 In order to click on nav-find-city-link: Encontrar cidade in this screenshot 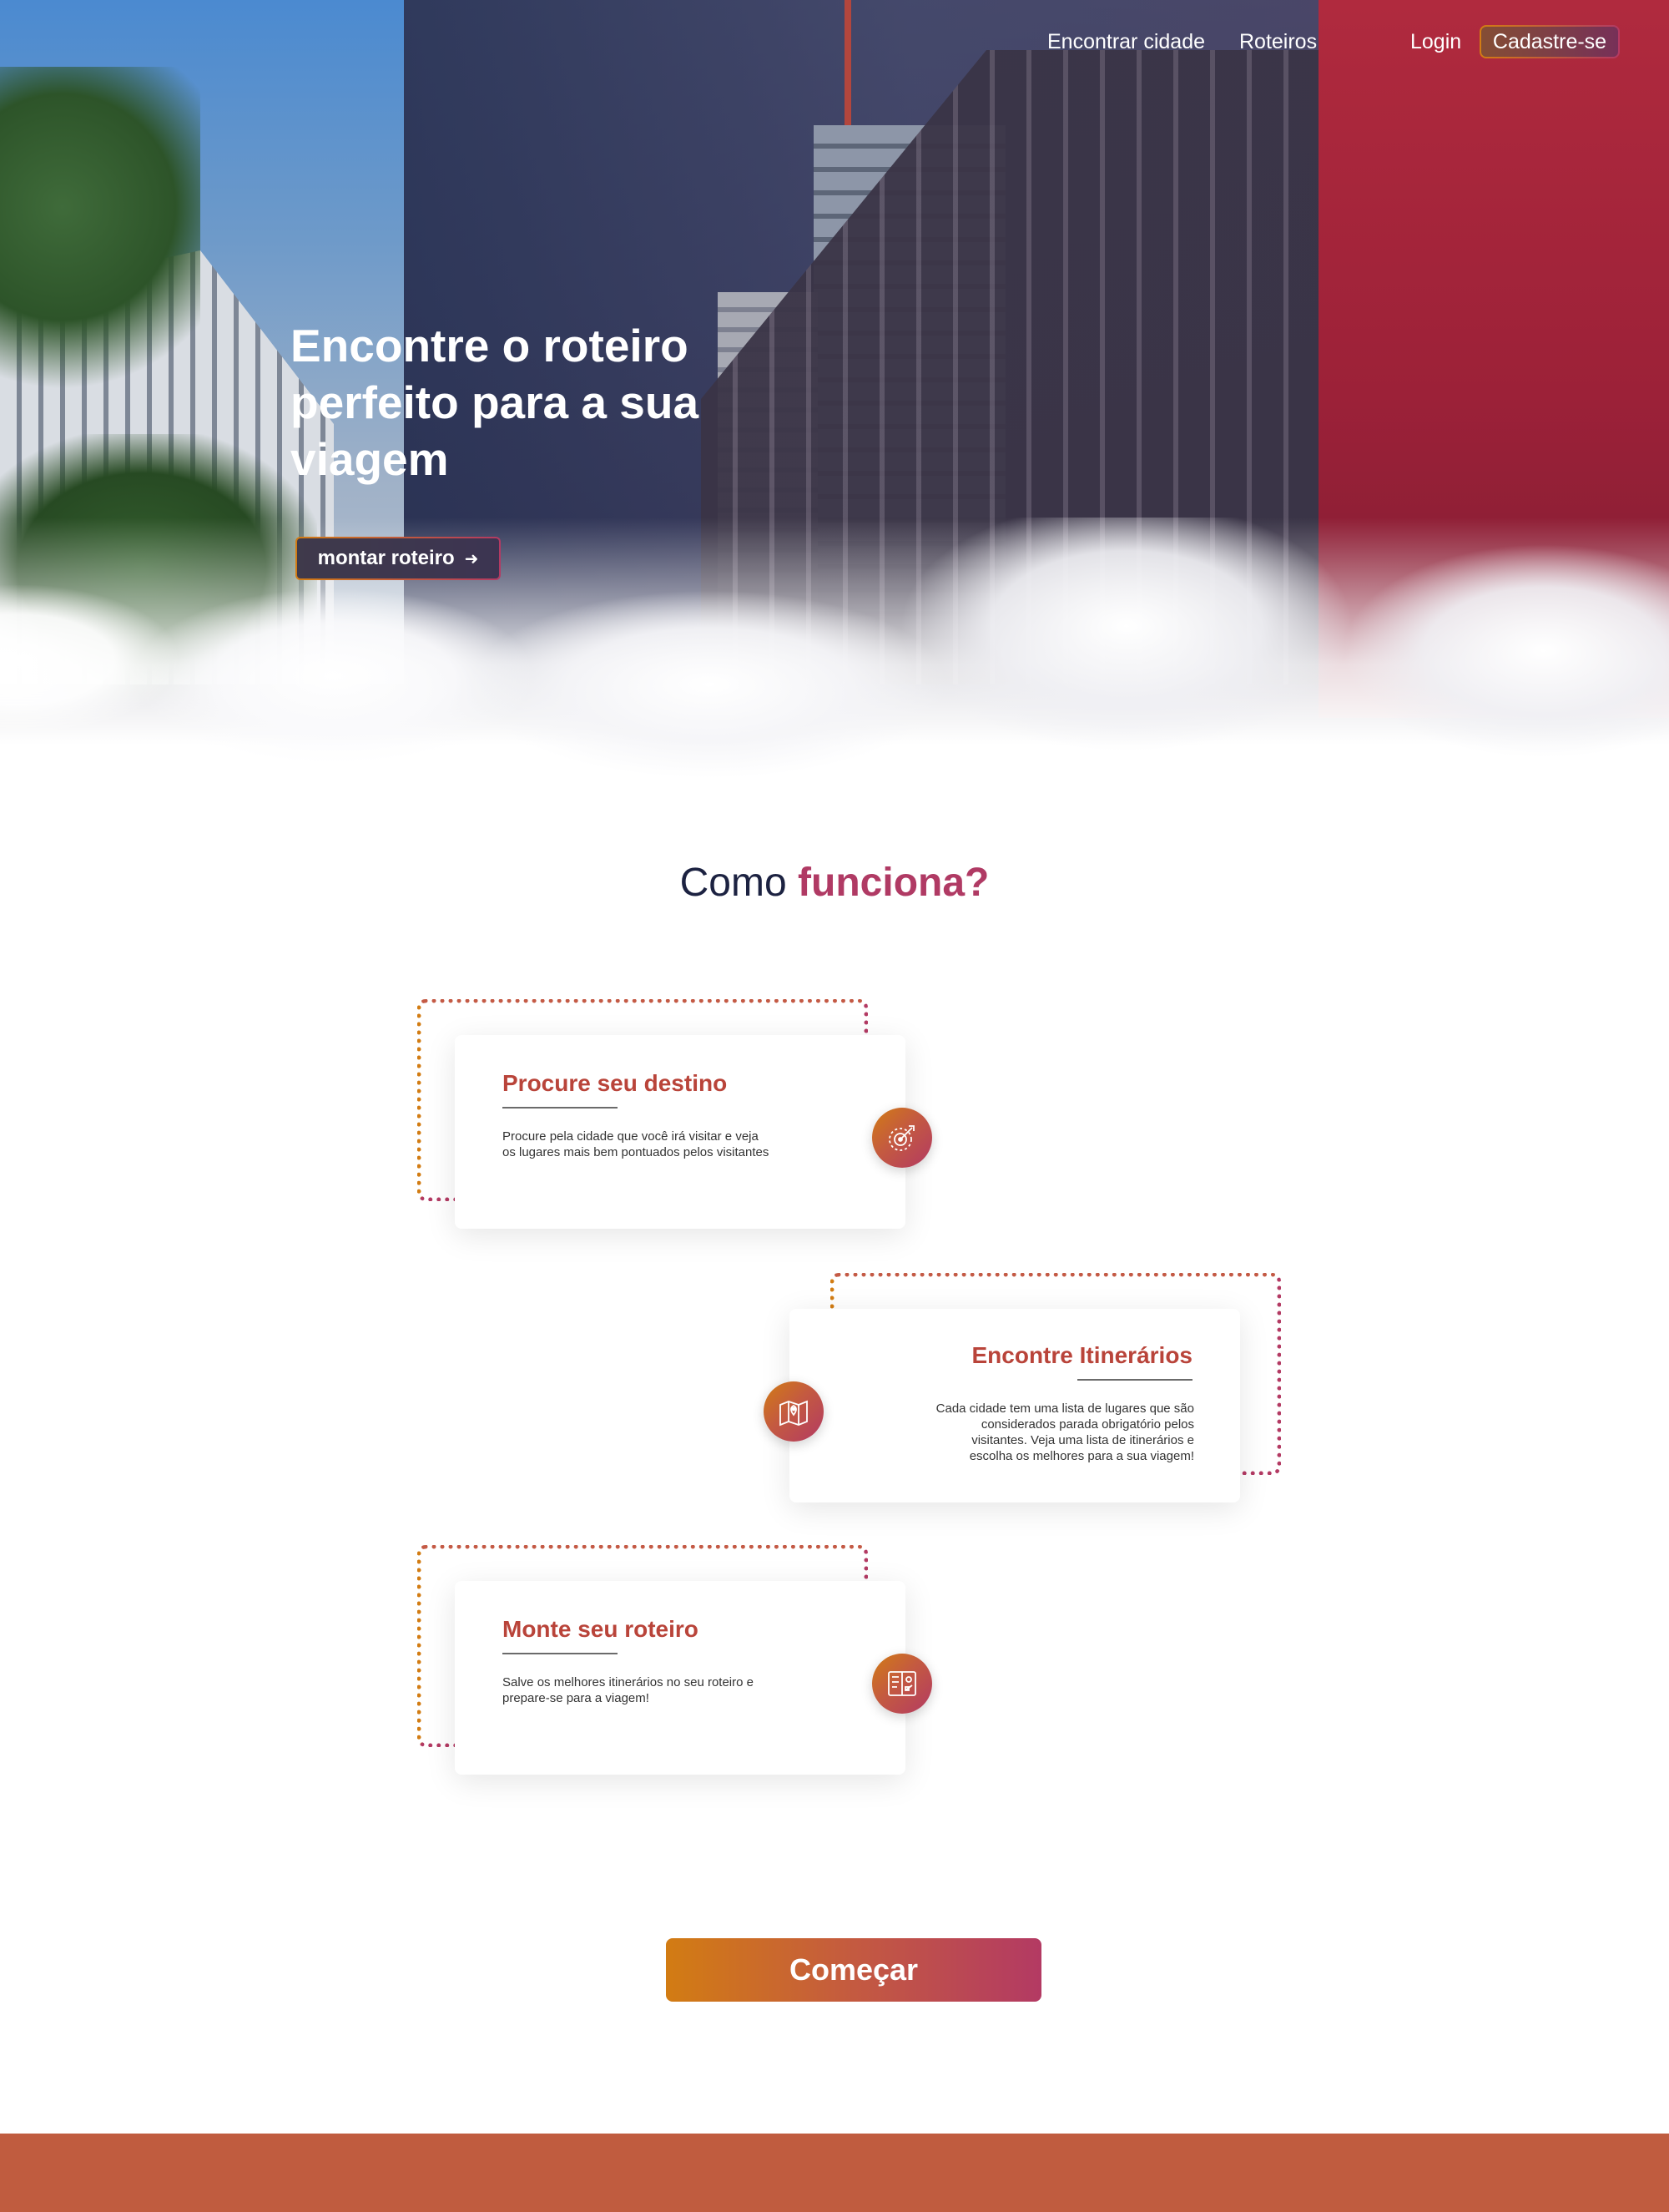, I will do `click(1126, 41)`.